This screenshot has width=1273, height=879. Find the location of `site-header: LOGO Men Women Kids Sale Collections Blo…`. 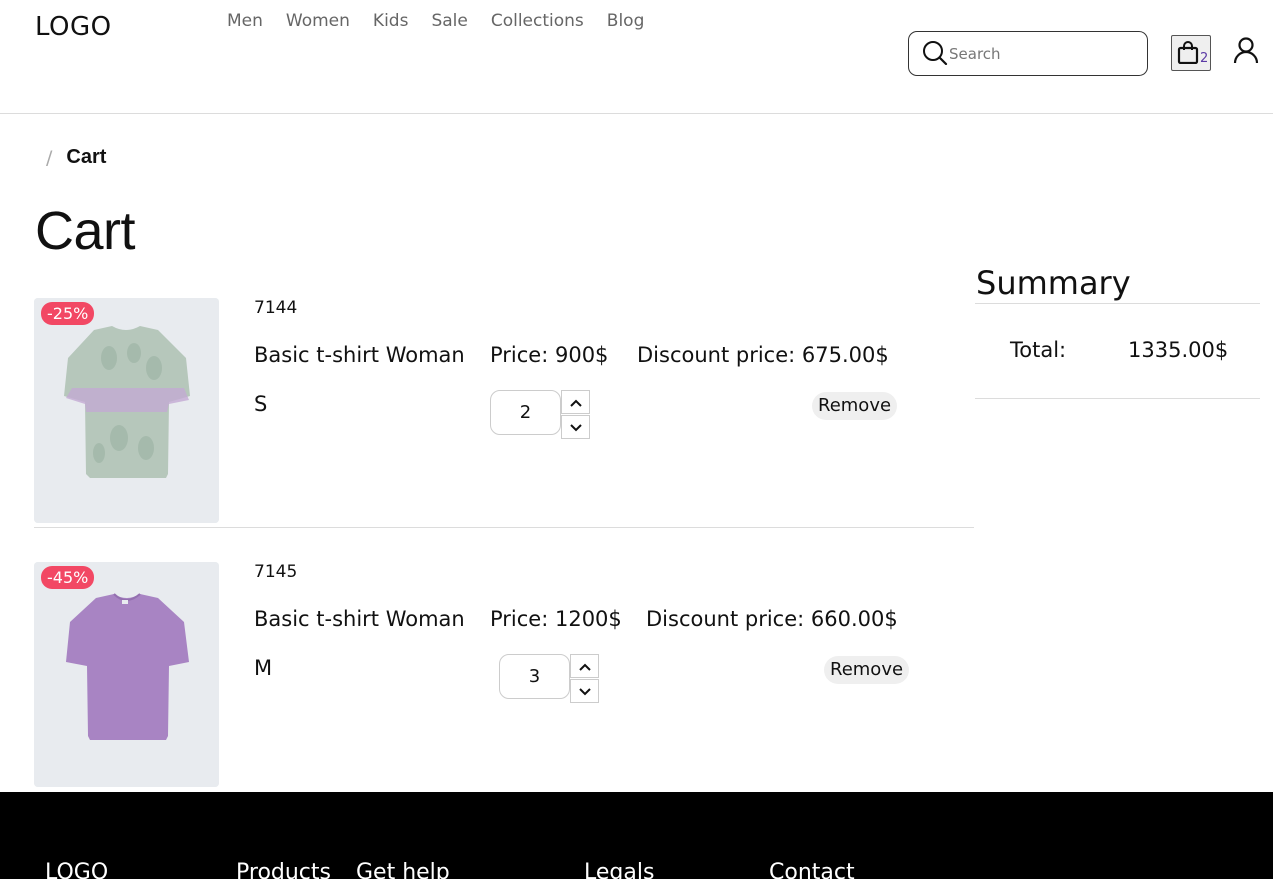

site-header: LOGO Men Women Kids Sale Collections Blo… is located at coordinates (636, 57).